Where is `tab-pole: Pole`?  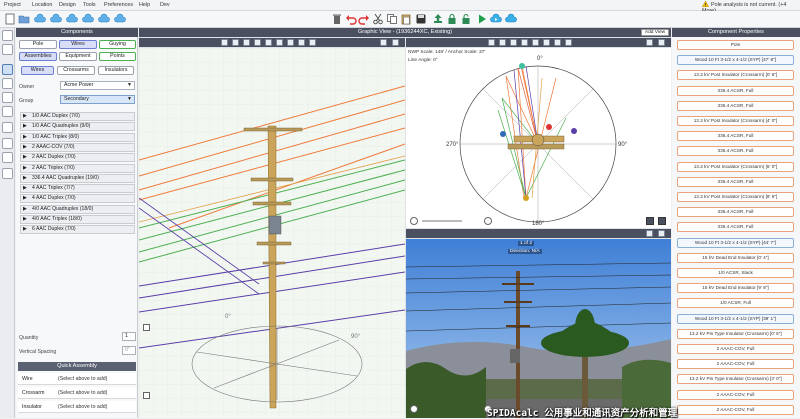 tab-pole: Pole is located at coordinates (38, 44).